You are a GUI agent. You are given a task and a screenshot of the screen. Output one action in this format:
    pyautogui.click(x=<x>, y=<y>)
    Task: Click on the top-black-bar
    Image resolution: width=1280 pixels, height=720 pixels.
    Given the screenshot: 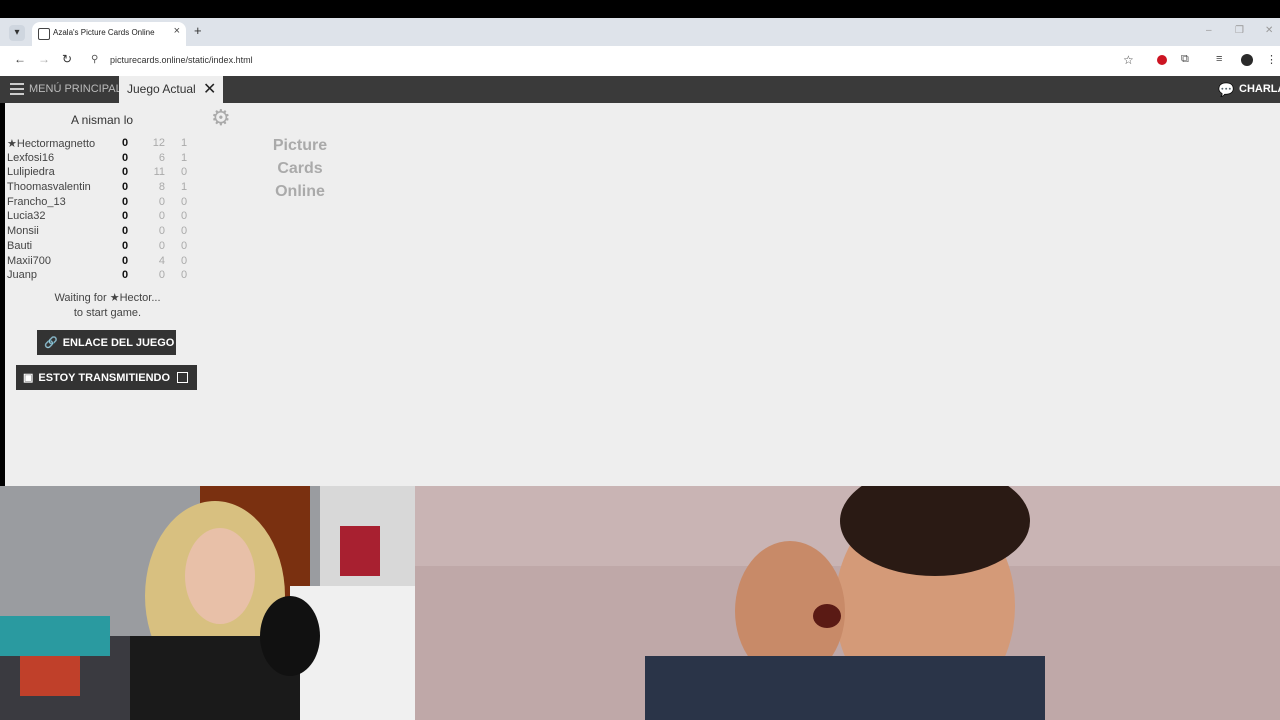 What is the action you would take?
    pyautogui.click(x=640, y=9)
    